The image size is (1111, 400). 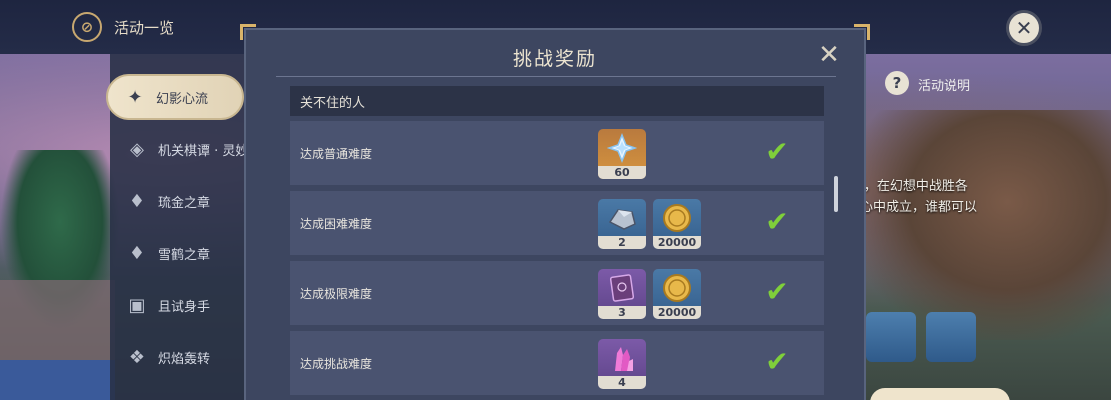 I want to click on sidebar-item-label: 炽焰轰转, so click(x=184, y=359).